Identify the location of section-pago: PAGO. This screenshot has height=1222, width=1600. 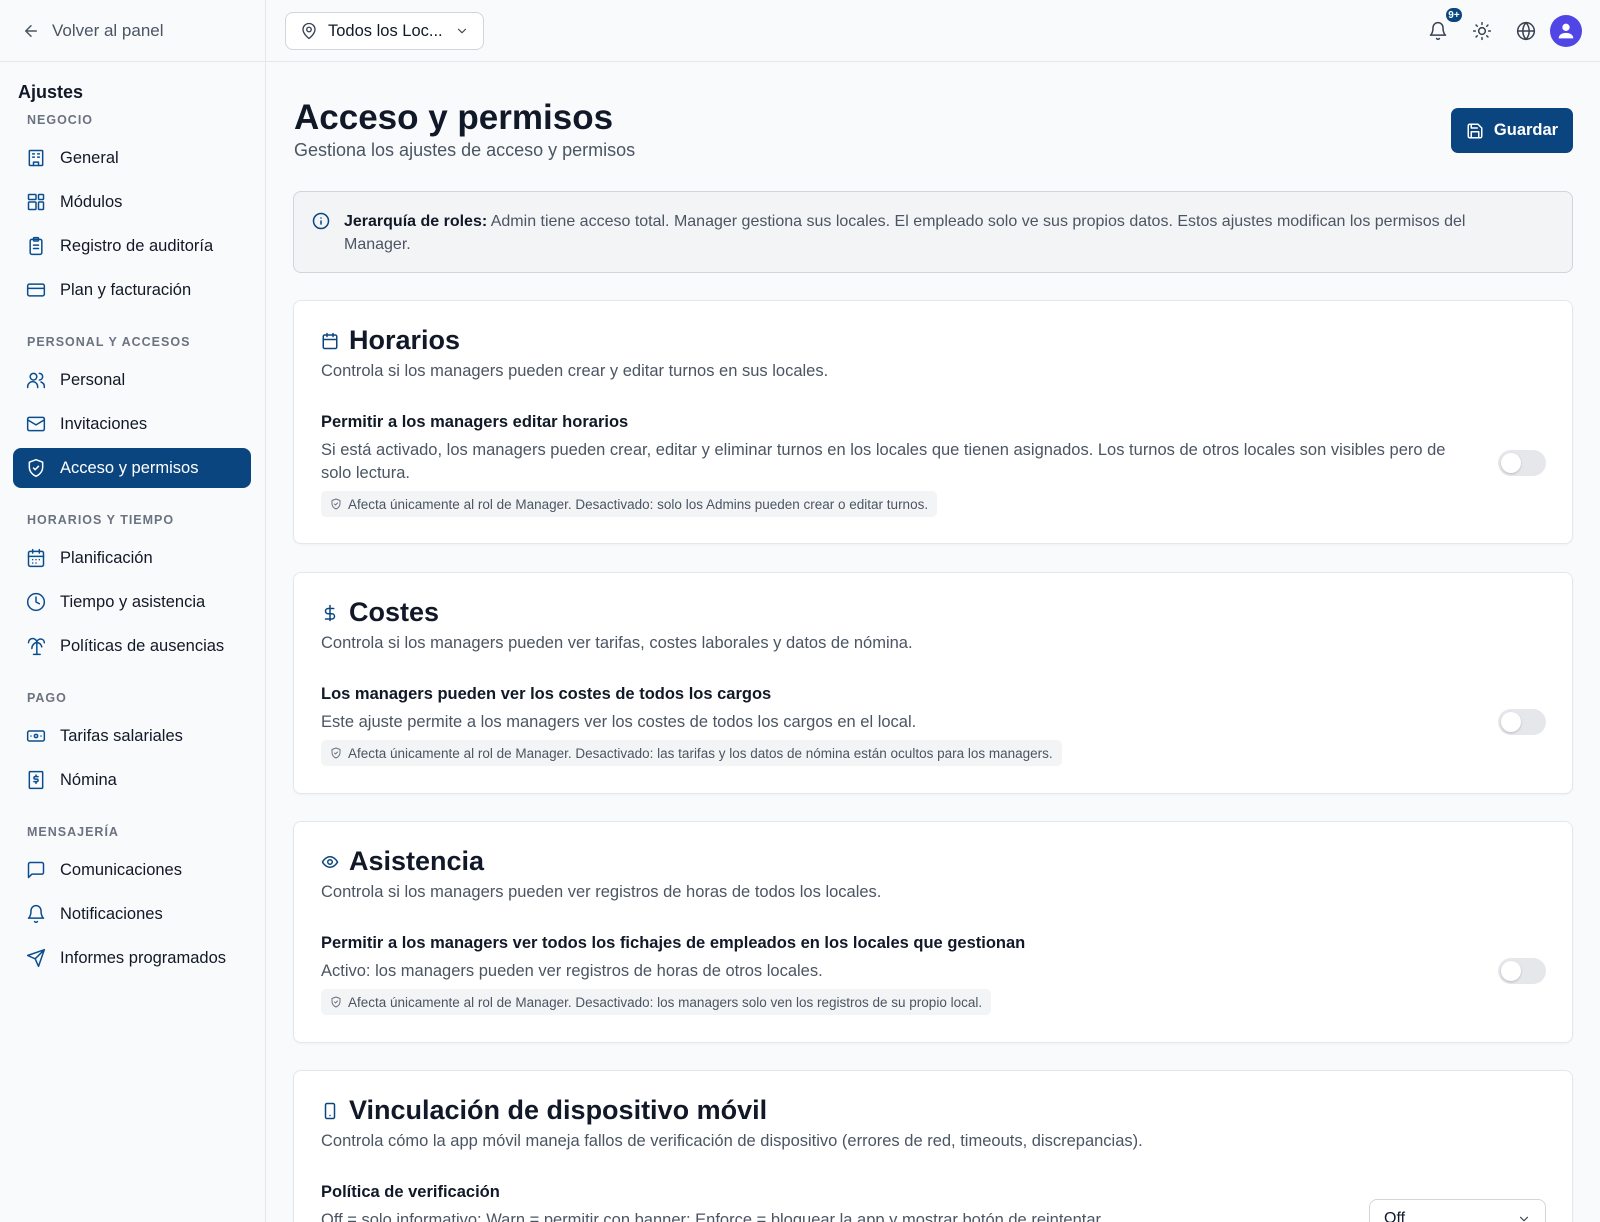
(47, 698).